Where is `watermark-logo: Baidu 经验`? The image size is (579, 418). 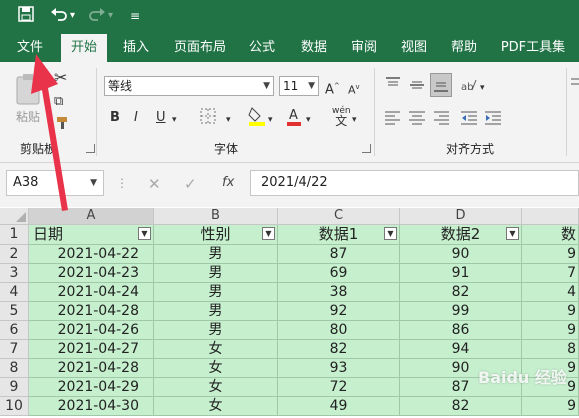 watermark-logo: Baidu 经验 is located at coordinates (522, 377).